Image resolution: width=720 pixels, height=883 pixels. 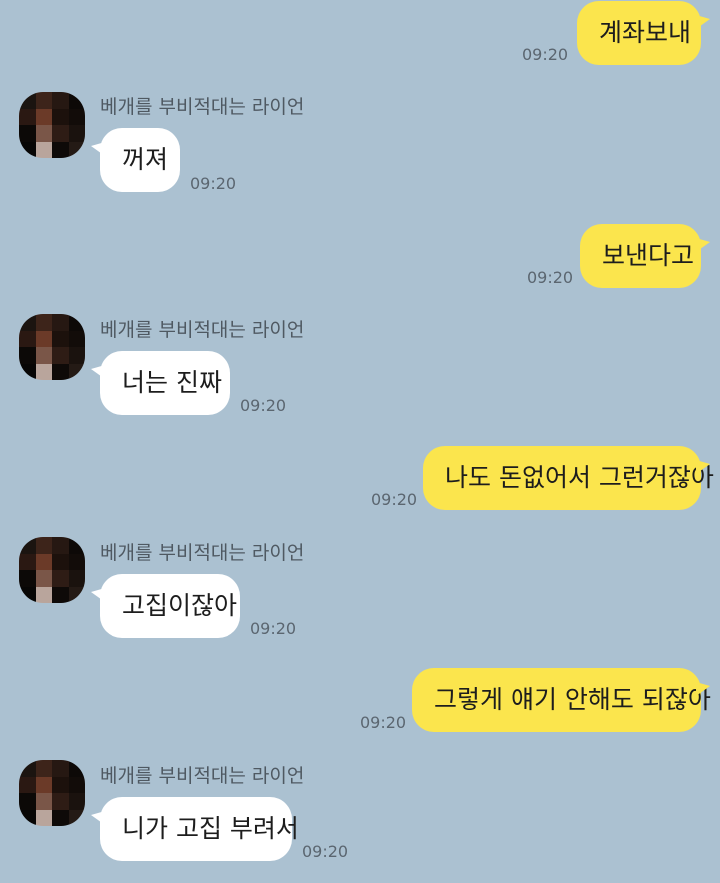 I want to click on sent-message-bubble: 나도 돈없어서 그런거잖아, so click(x=568, y=478).